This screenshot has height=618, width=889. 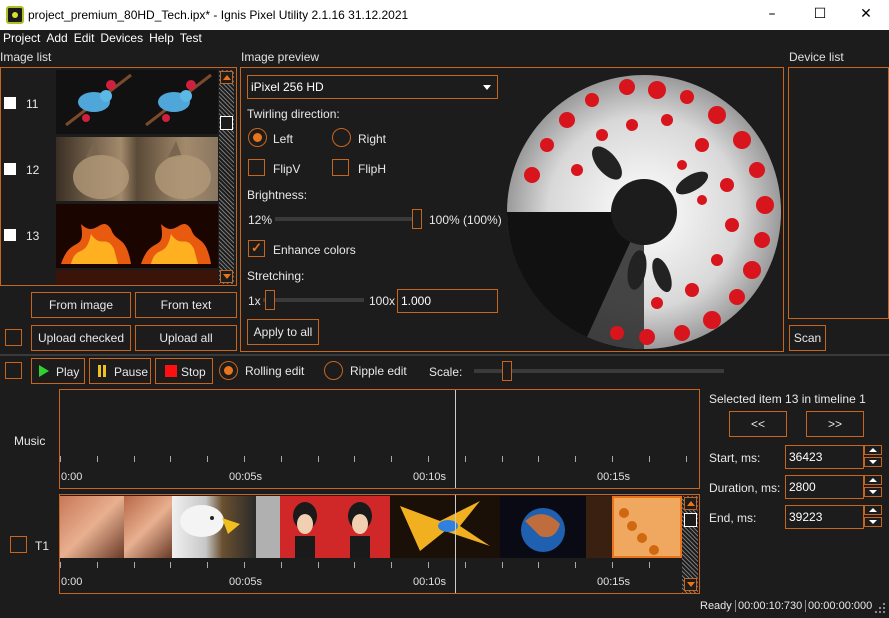 I want to click on check-all-checkbox, so click(x=13, y=337).